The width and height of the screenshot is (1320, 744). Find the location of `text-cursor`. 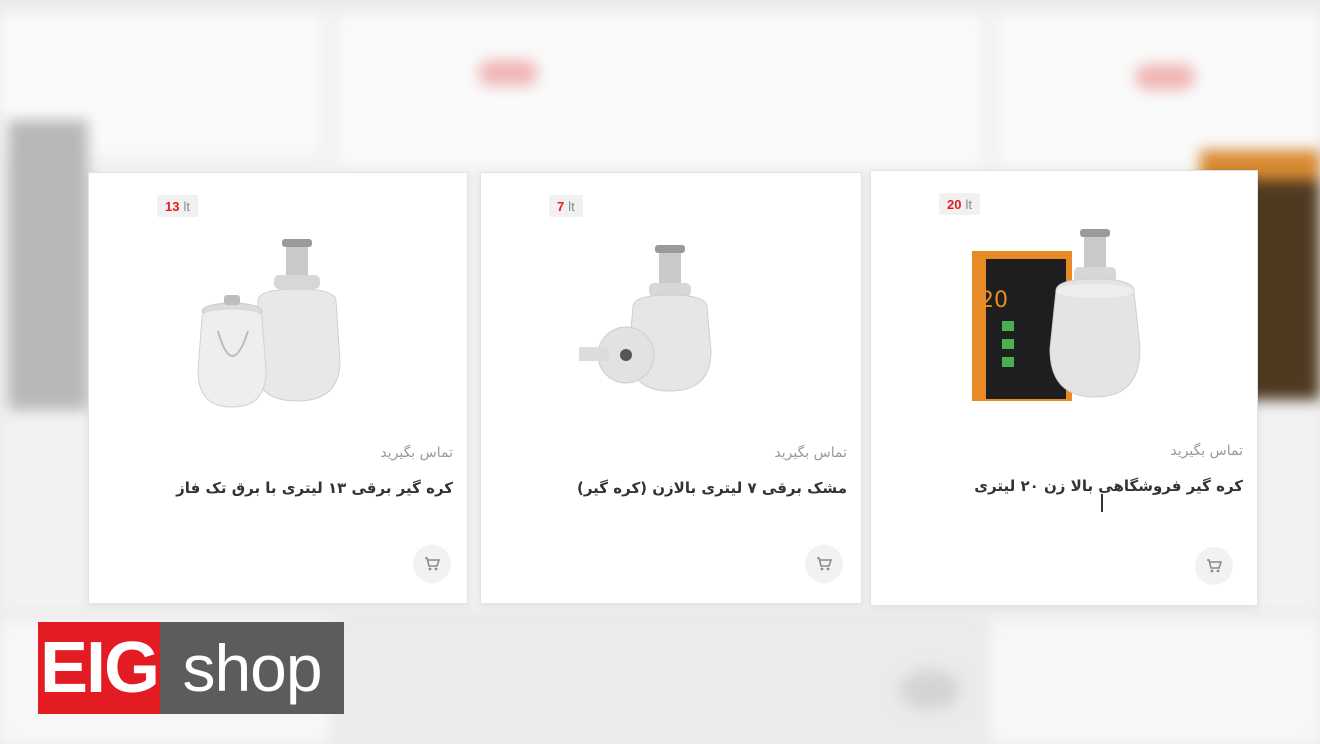

text-cursor is located at coordinates (1102, 503).